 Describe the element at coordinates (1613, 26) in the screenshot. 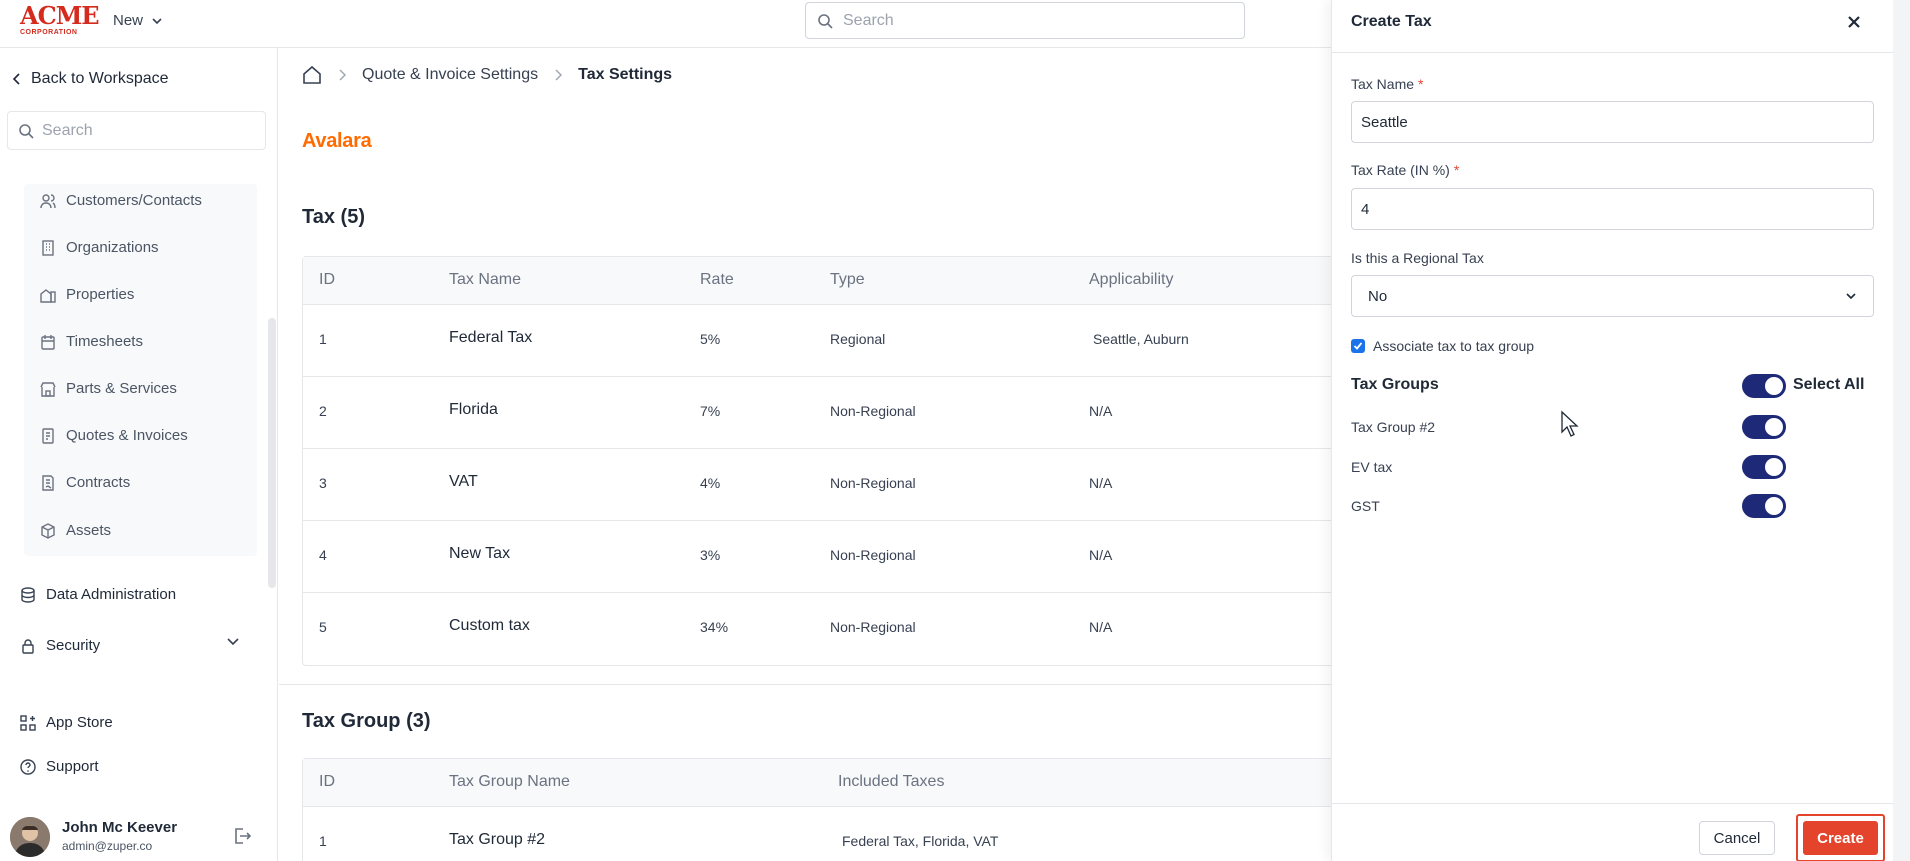

I see `panel-header: Create Tax` at that location.